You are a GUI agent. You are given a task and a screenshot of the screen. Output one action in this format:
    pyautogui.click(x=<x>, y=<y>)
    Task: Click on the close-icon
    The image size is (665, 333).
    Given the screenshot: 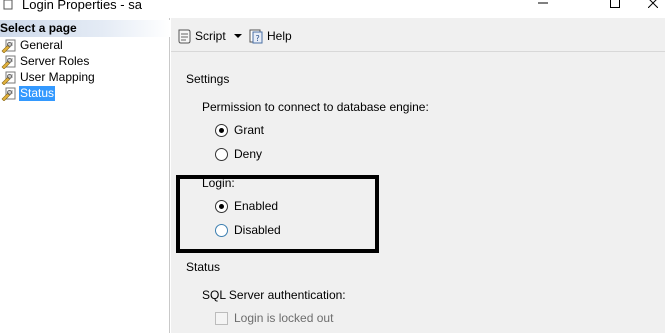 What is the action you would take?
    pyautogui.click(x=652, y=4)
    